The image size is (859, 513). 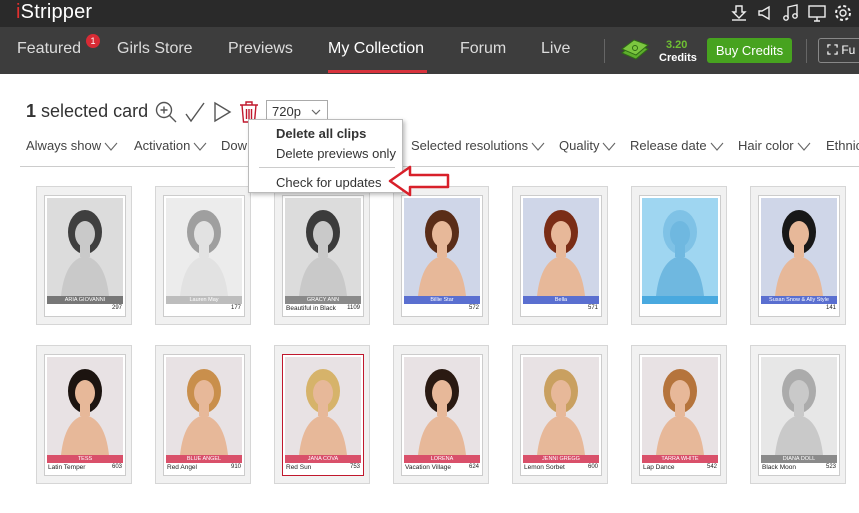 I want to click on selected-count-label: selected card, so click(x=95, y=111).